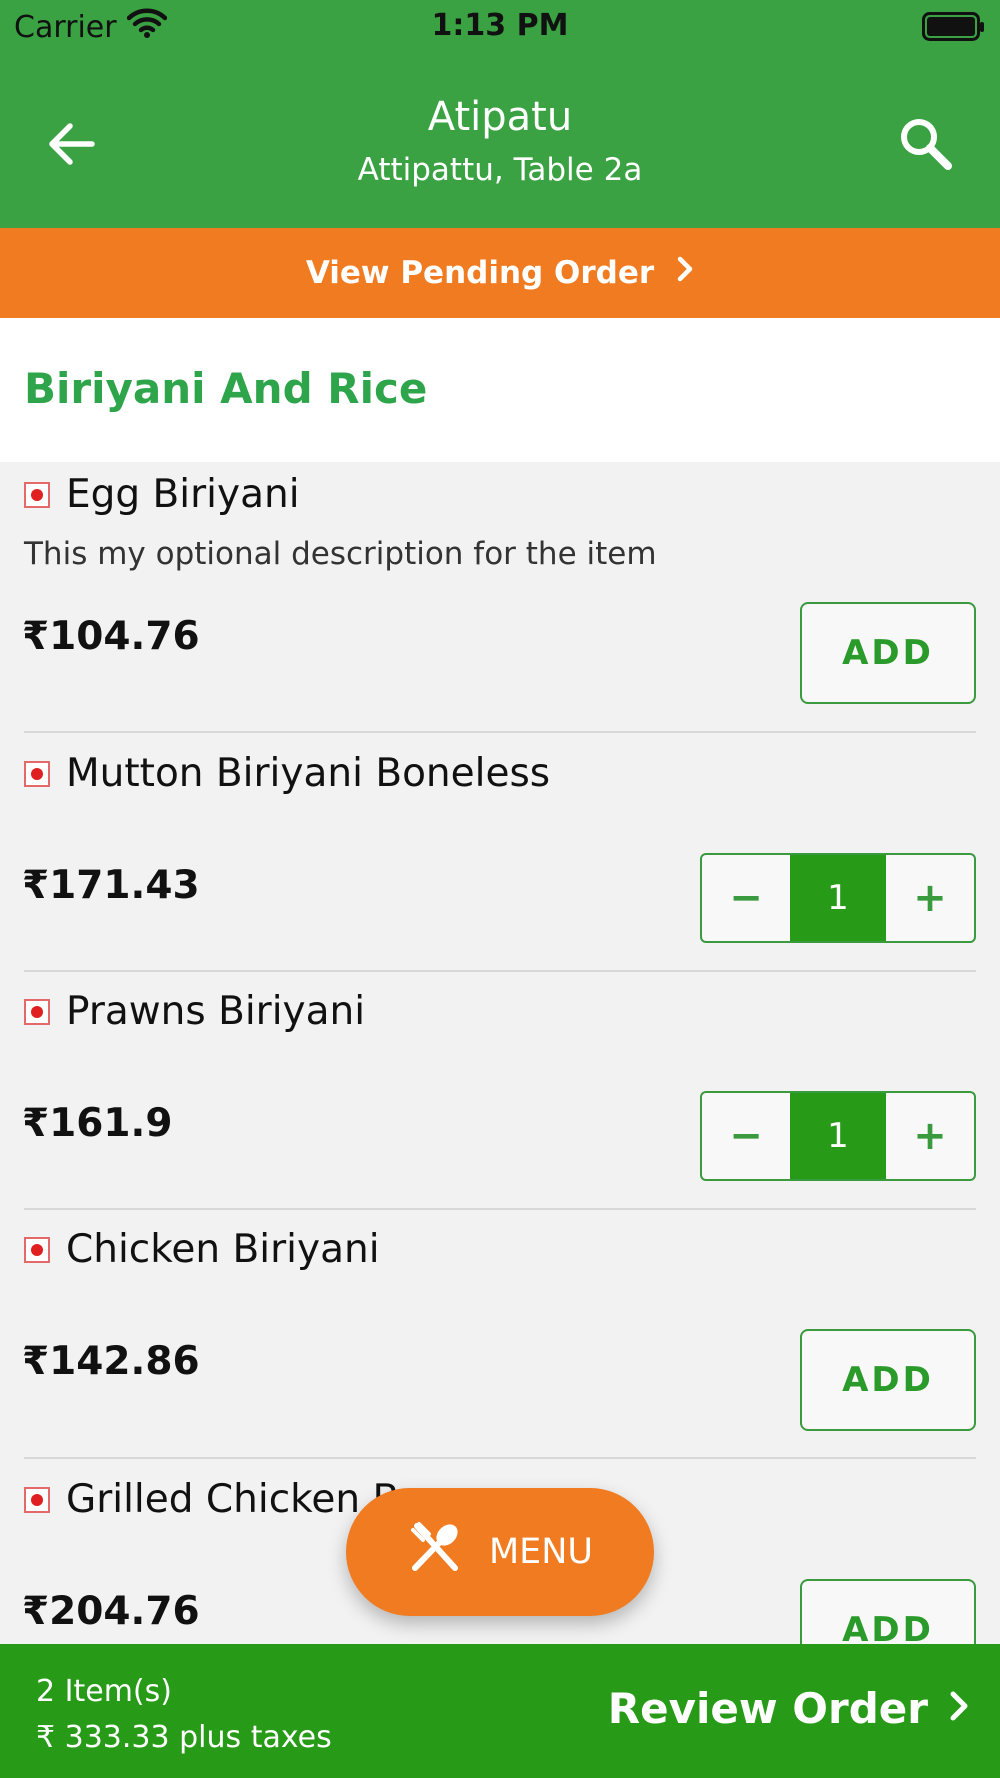  What do you see at coordinates (184, 1737) in the screenshot?
I see `order-total: ₹ 333.33 plus taxes` at bounding box center [184, 1737].